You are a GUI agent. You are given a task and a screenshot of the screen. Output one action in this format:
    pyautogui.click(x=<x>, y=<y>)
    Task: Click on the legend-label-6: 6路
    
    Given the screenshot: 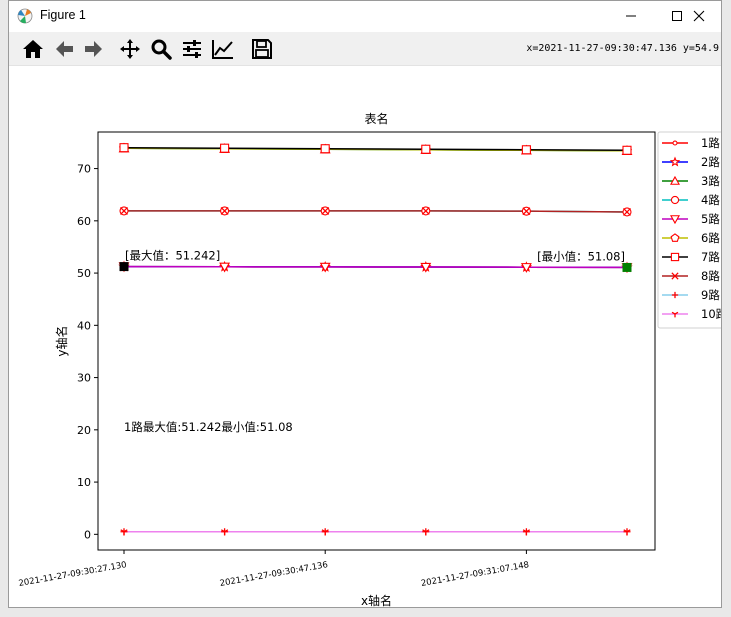 What is the action you would take?
    pyautogui.click(x=710, y=238)
    